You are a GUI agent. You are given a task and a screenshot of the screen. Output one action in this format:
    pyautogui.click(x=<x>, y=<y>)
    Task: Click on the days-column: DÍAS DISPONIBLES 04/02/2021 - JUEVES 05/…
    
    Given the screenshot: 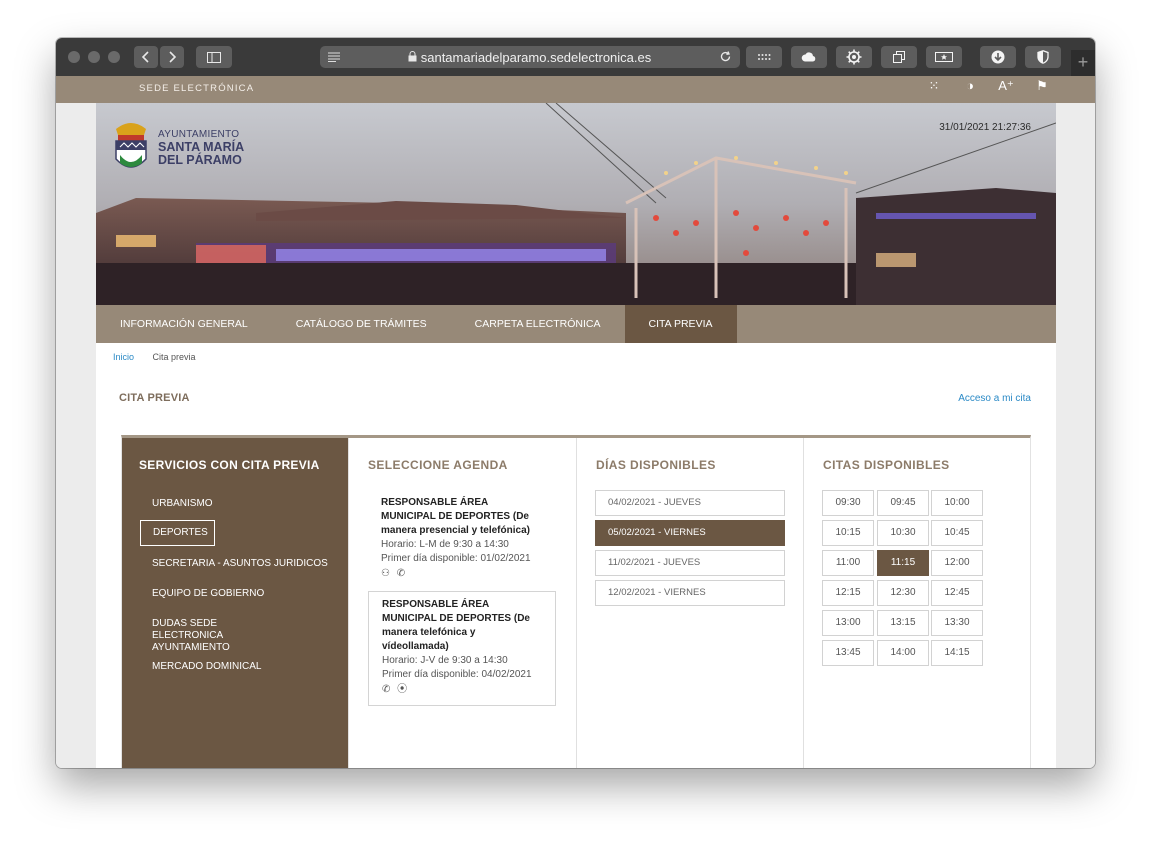 What is the action you would take?
    pyautogui.click(x=689, y=603)
    